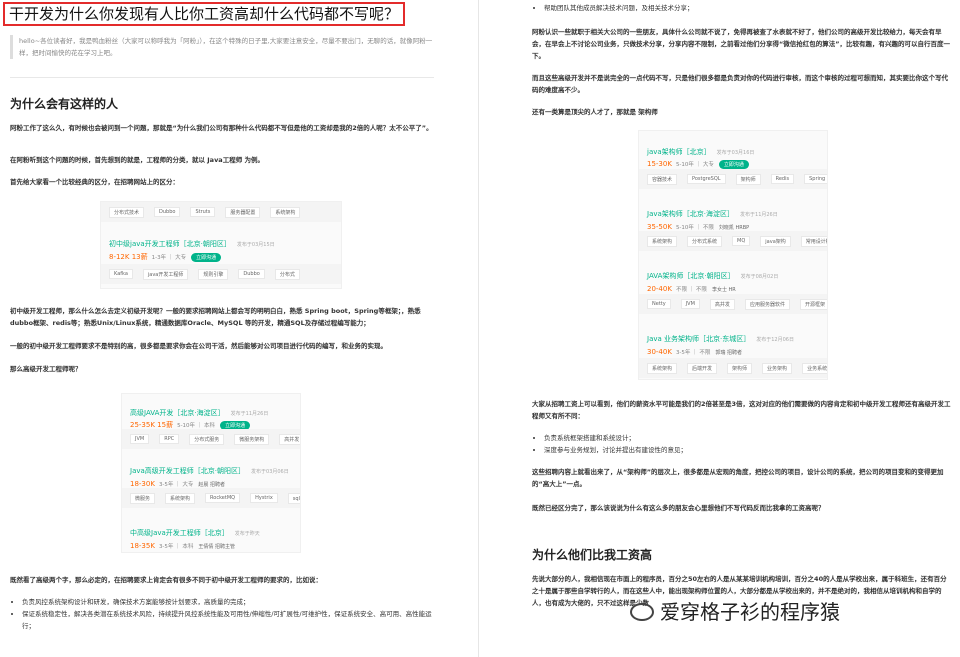 Image resolution: width=960 pixels, height=657 pixels. What do you see at coordinates (729, 353) in the screenshot?
I see `recruiter: 郭瑞 招聘者` at bounding box center [729, 353].